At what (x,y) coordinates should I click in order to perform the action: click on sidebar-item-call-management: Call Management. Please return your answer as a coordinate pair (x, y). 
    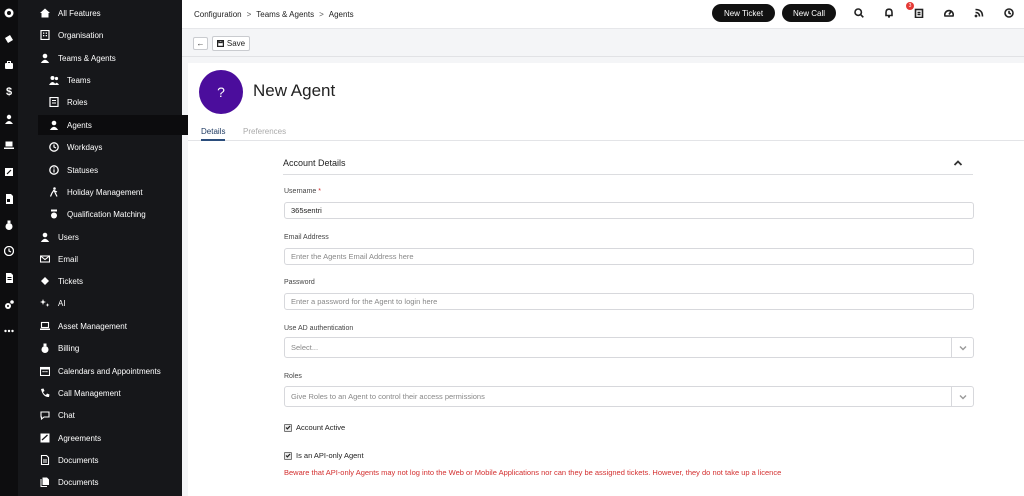
    Looking at the image, I should click on (80, 393).